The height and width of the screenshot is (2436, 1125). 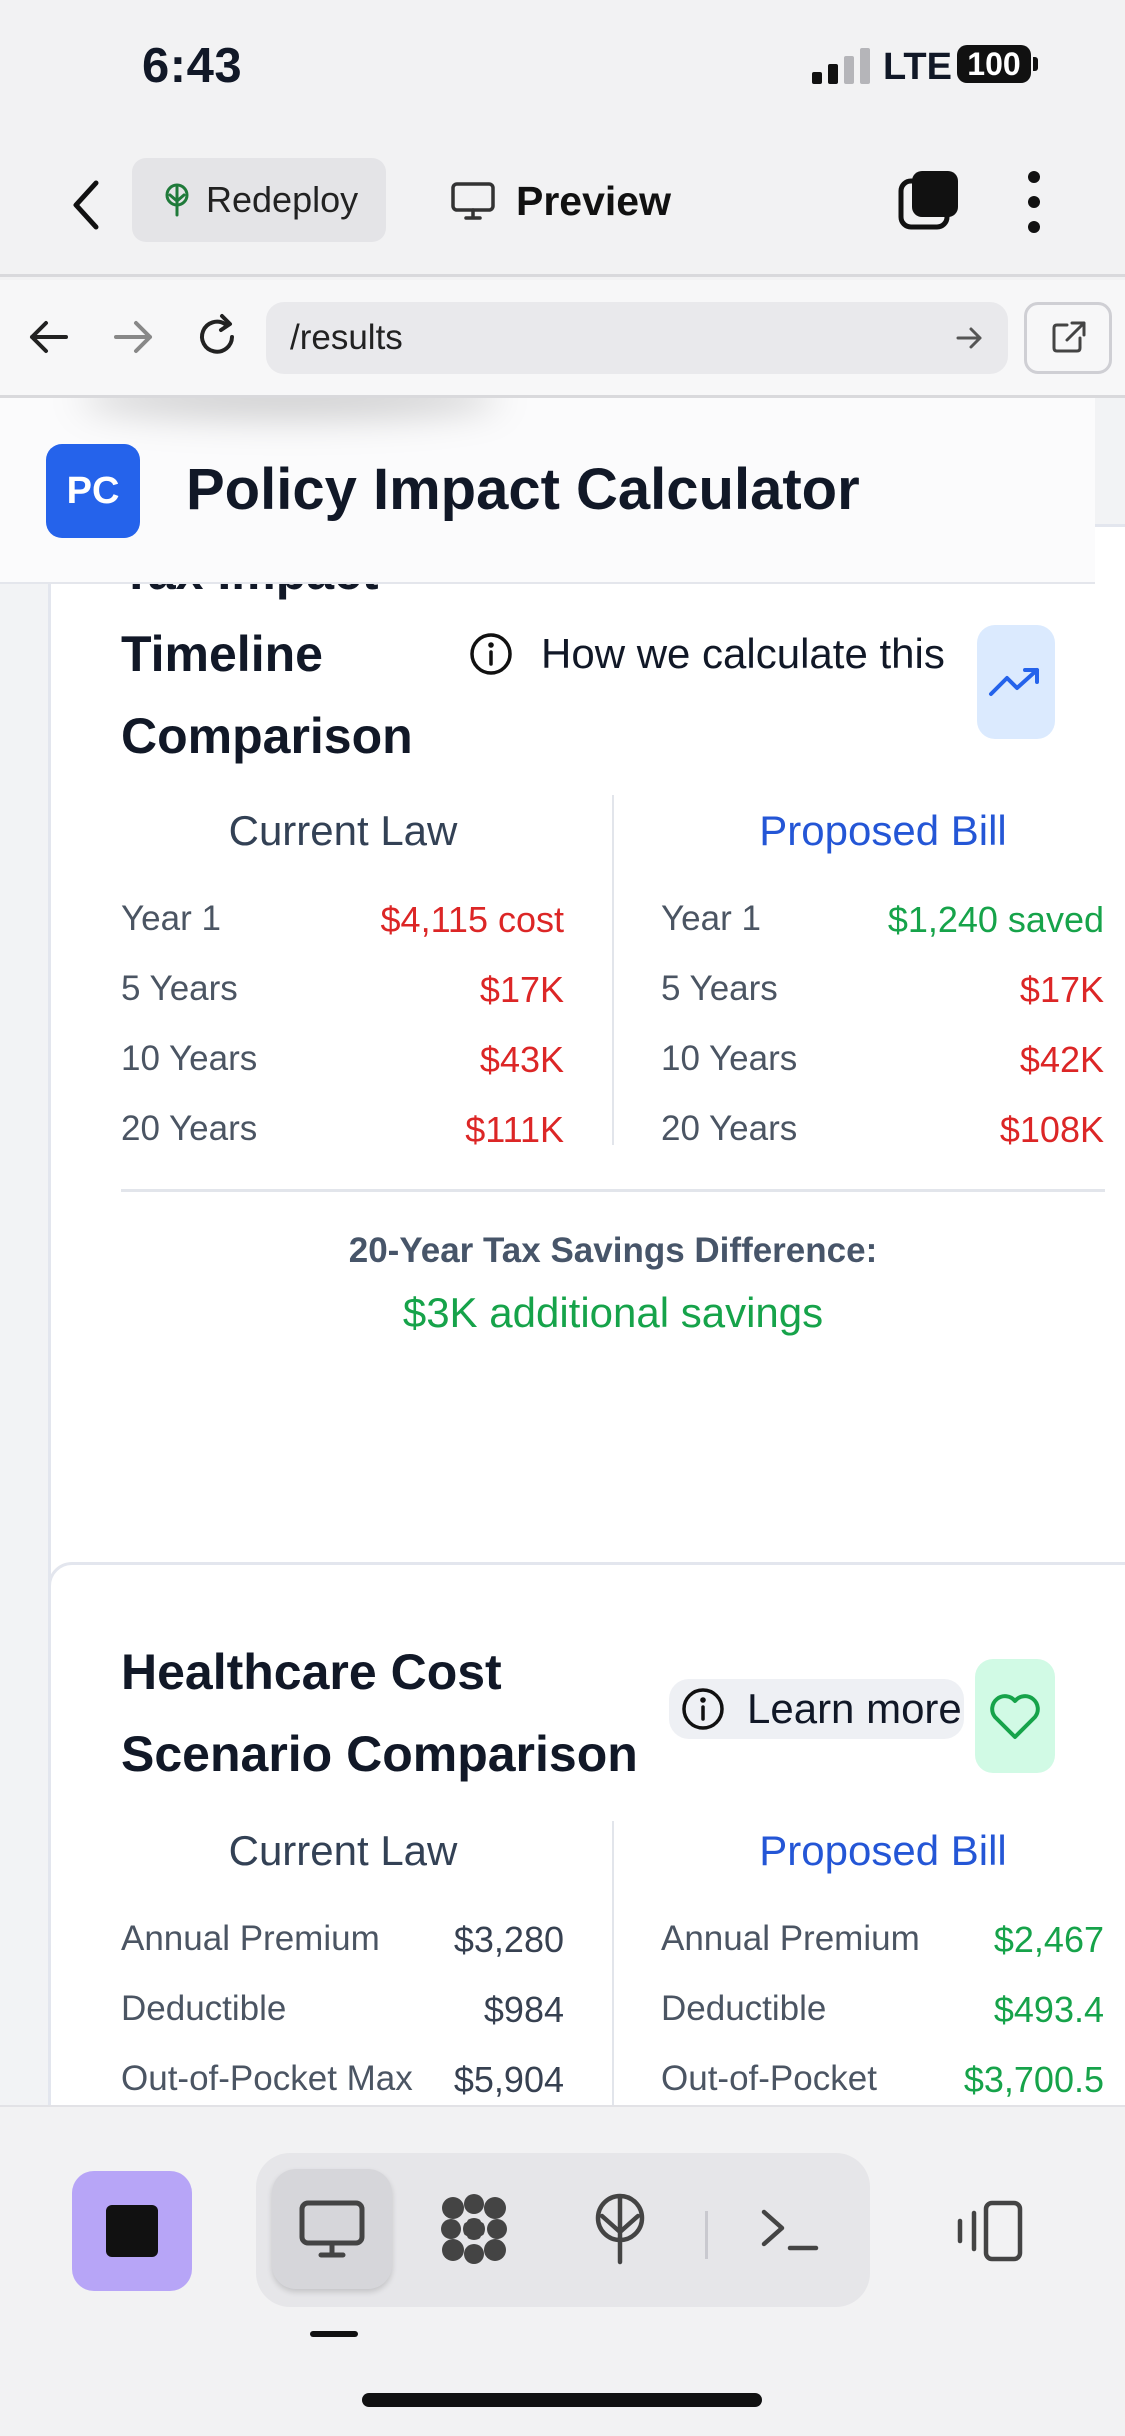 I want to click on open-external-button, so click(x=1068, y=338).